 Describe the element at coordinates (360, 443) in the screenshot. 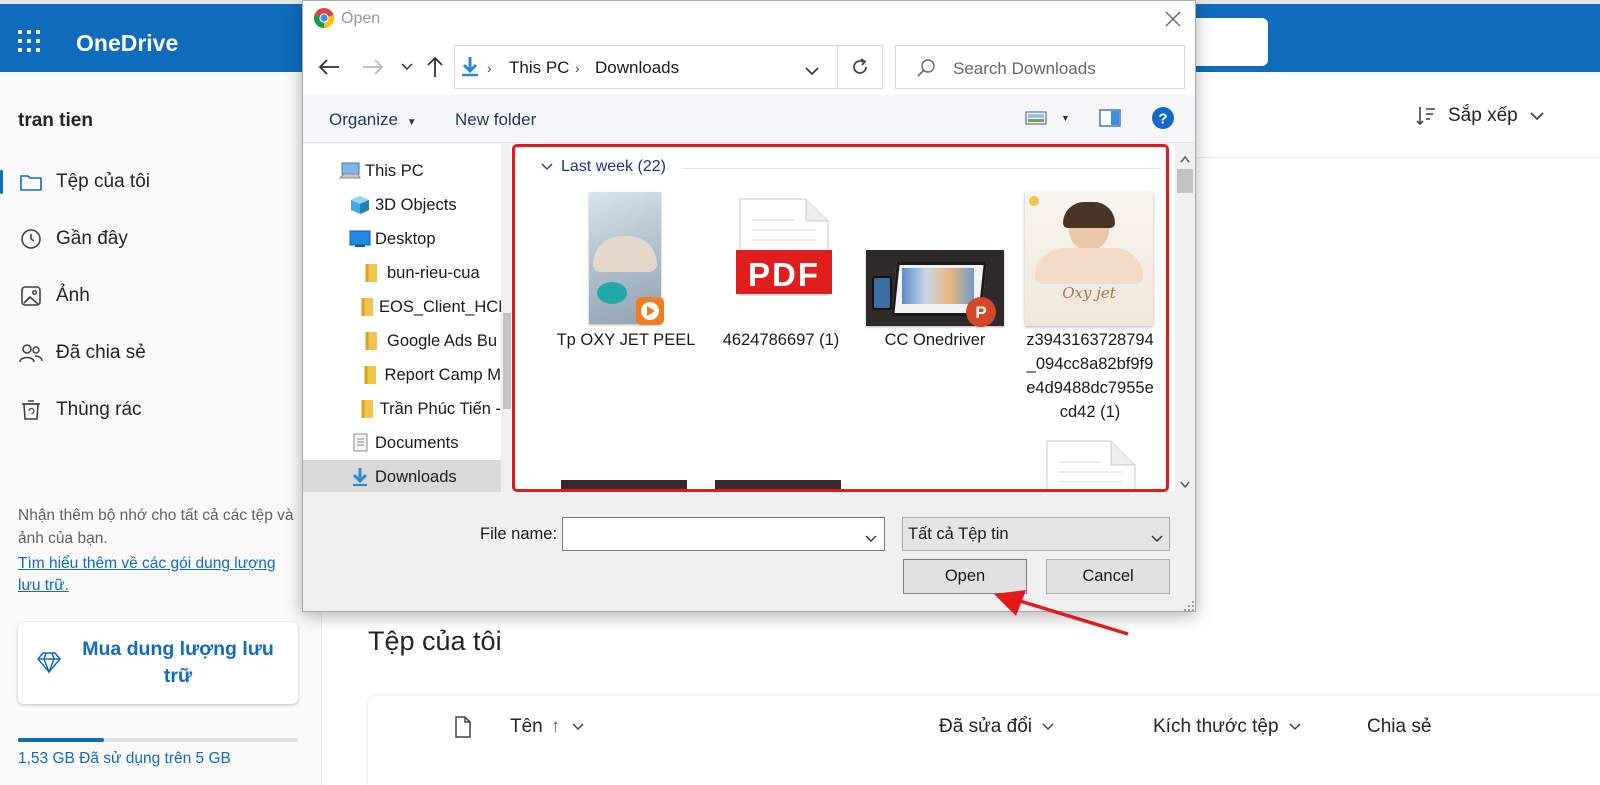

I see `documents-icon` at that location.